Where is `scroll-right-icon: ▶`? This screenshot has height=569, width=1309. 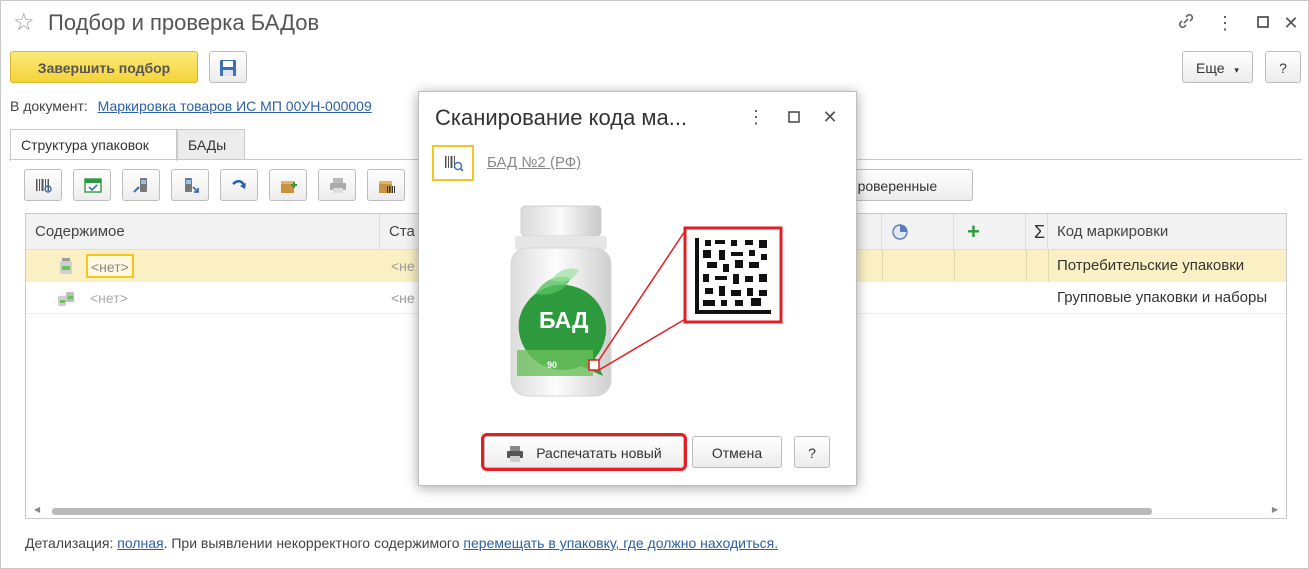
scroll-right-icon: ▶ is located at coordinates (1275, 509).